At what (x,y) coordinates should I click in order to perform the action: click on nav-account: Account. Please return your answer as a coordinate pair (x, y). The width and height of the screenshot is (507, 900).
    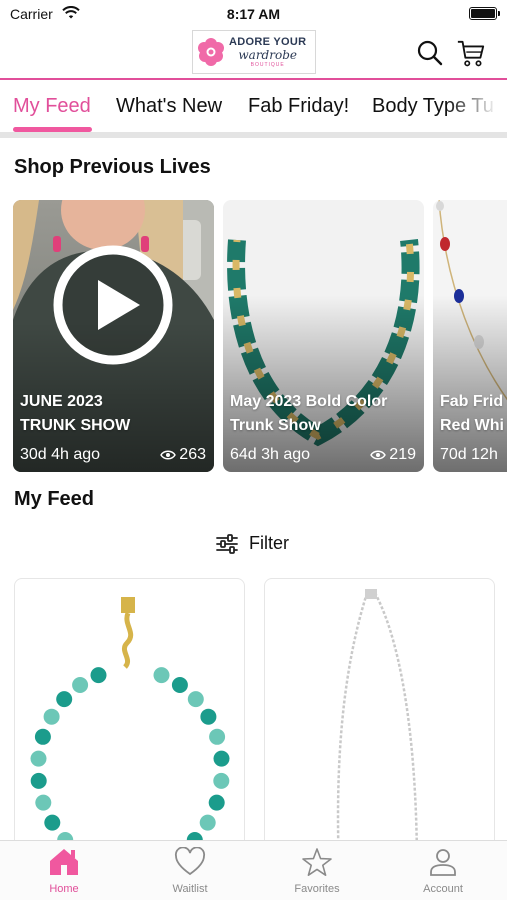
    Looking at the image, I should click on (443, 871).